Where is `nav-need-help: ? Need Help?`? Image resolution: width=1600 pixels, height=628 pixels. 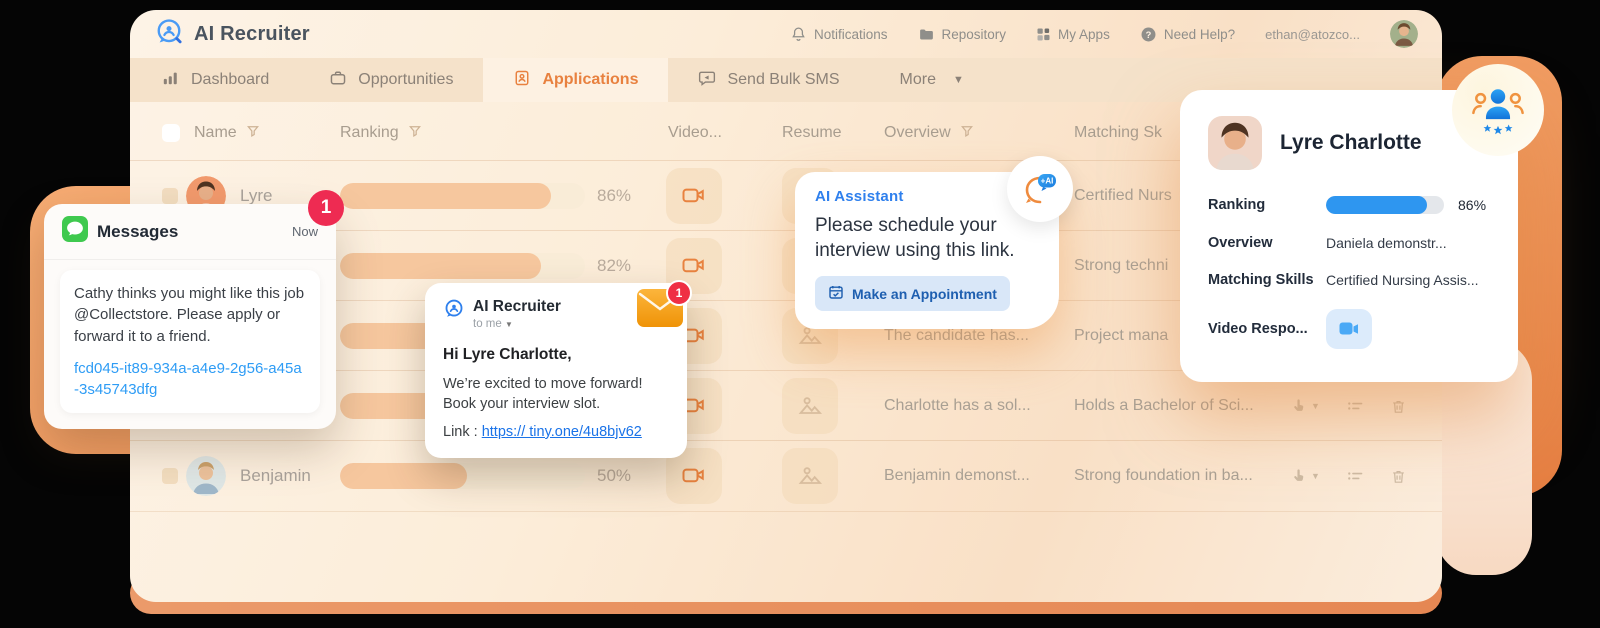 nav-need-help: ? Need Help? is located at coordinates (1187, 34).